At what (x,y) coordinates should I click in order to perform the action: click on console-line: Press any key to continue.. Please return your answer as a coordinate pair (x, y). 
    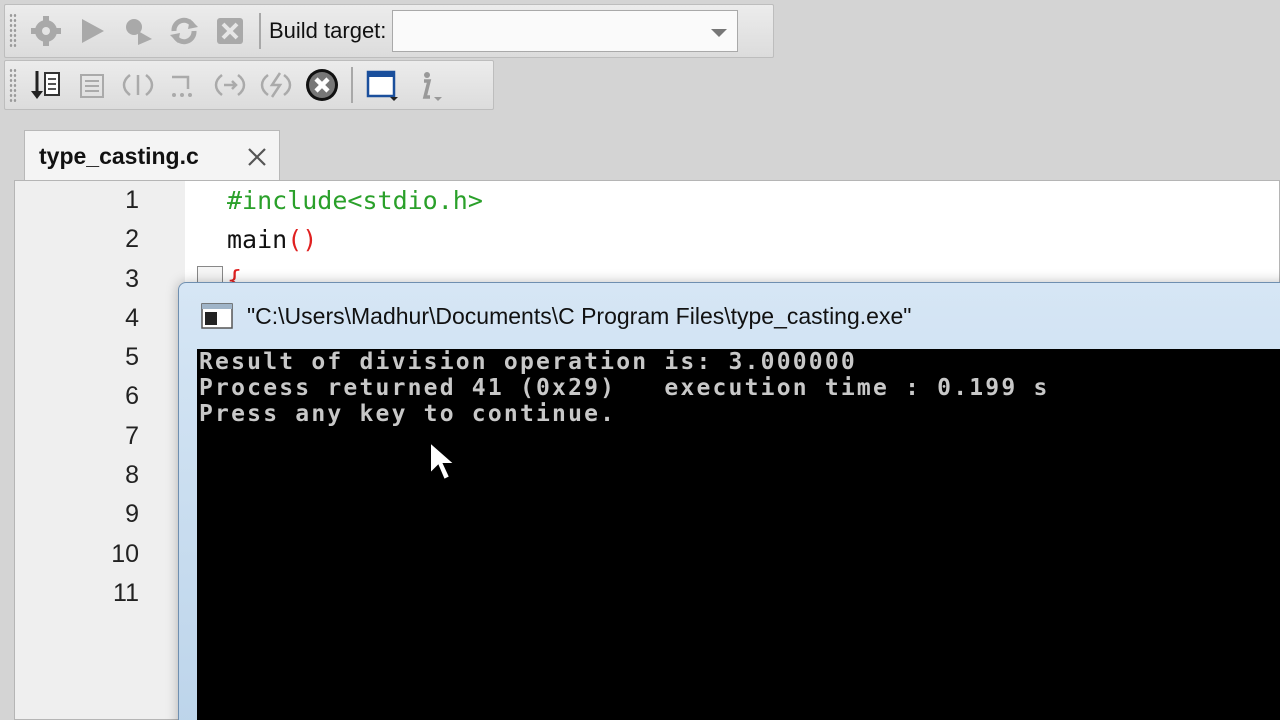
    Looking at the image, I should click on (408, 414).